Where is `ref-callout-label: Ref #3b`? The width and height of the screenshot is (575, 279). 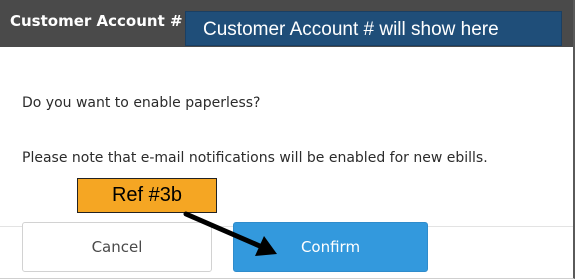
ref-callout-label: Ref #3b is located at coordinates (147, 195).